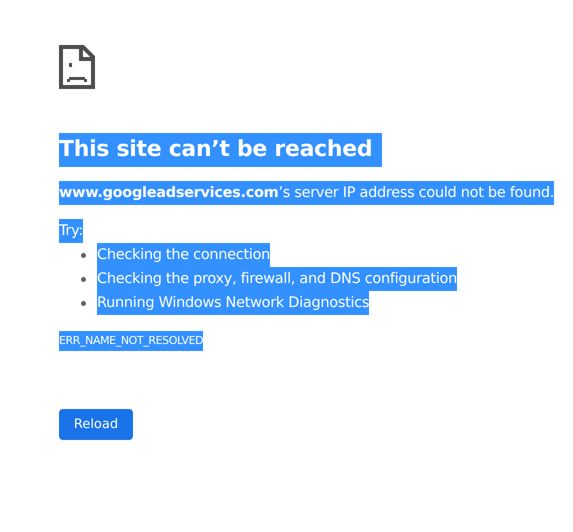 This screenshot has width=573, height=532. I want to click on suggestion-item: Checking the connection, so click(183, 255).